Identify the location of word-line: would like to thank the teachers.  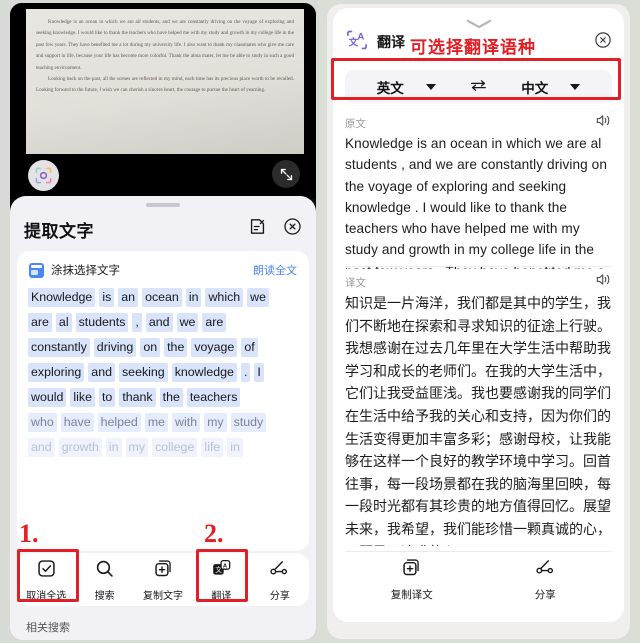
(163, 397).